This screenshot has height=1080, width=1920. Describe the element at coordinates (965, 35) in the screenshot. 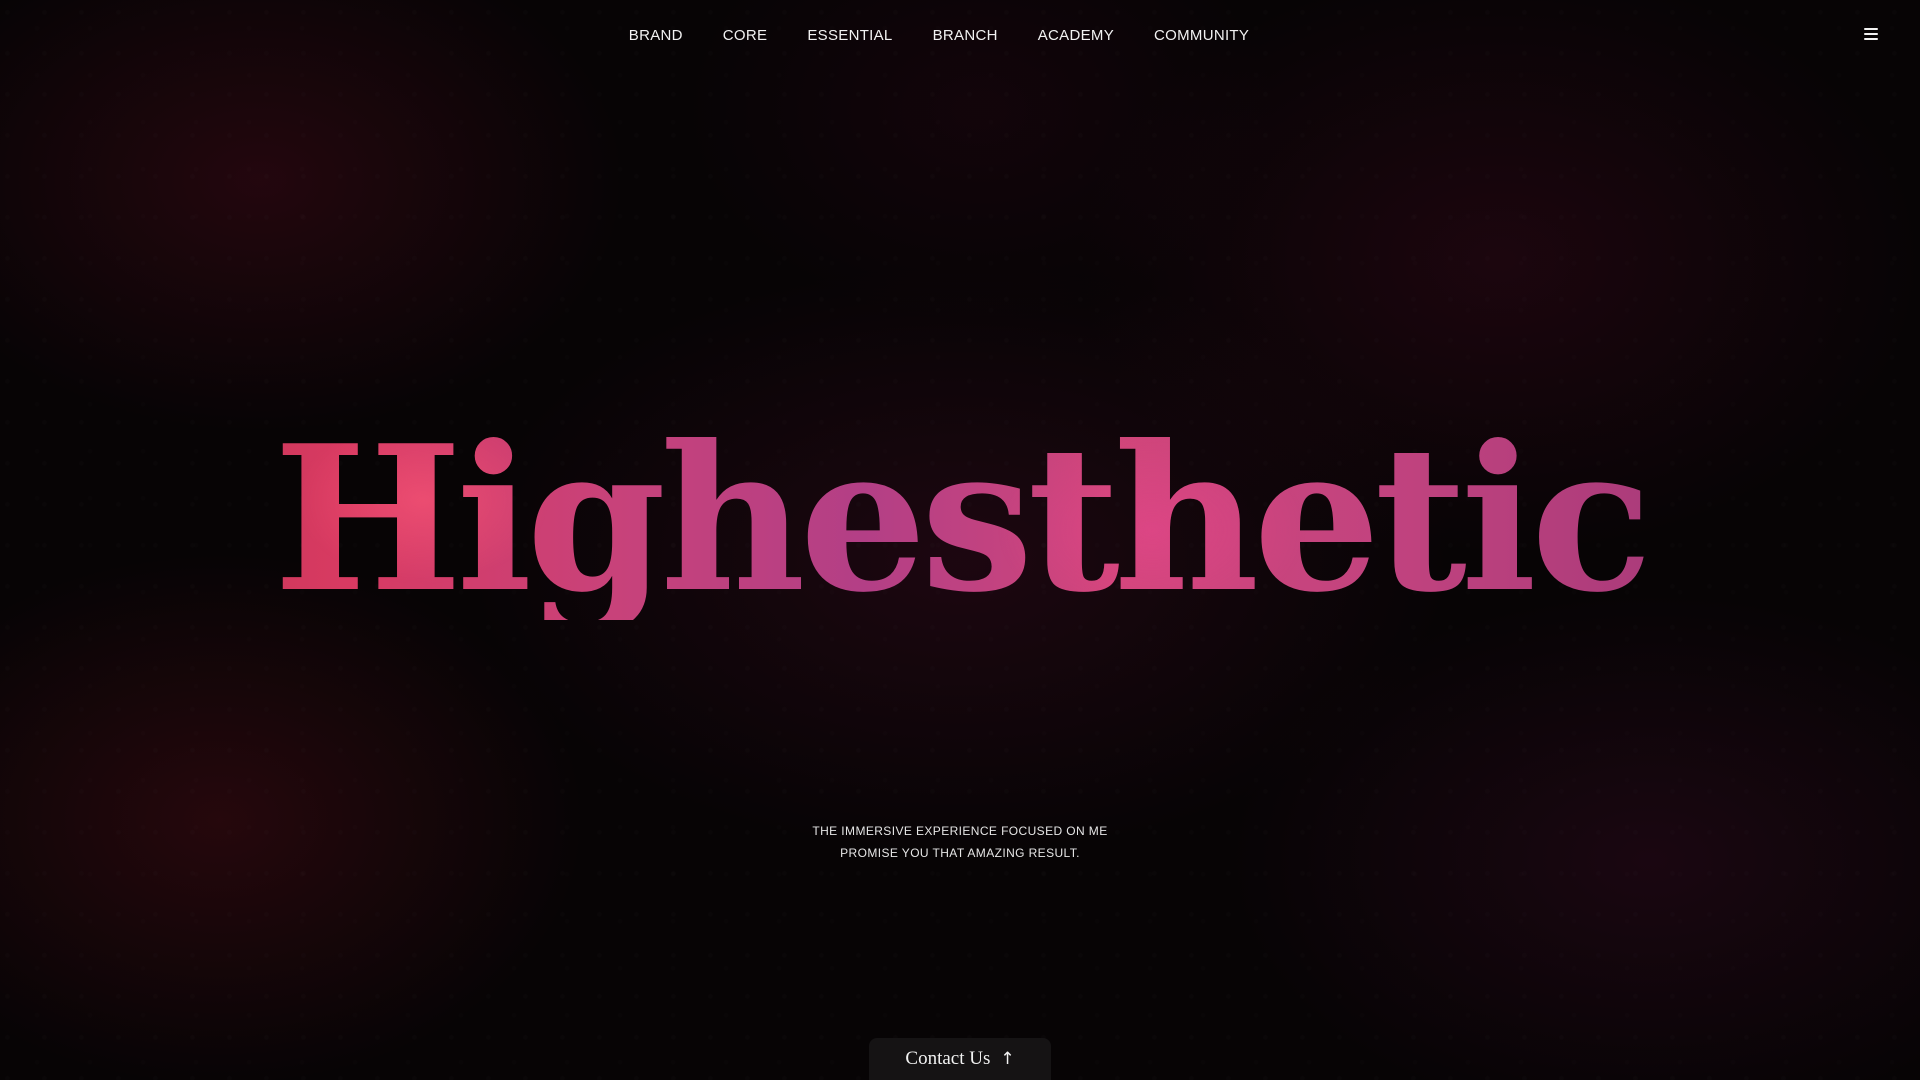

I see `nav-item-branch: BRANCH` at that location.